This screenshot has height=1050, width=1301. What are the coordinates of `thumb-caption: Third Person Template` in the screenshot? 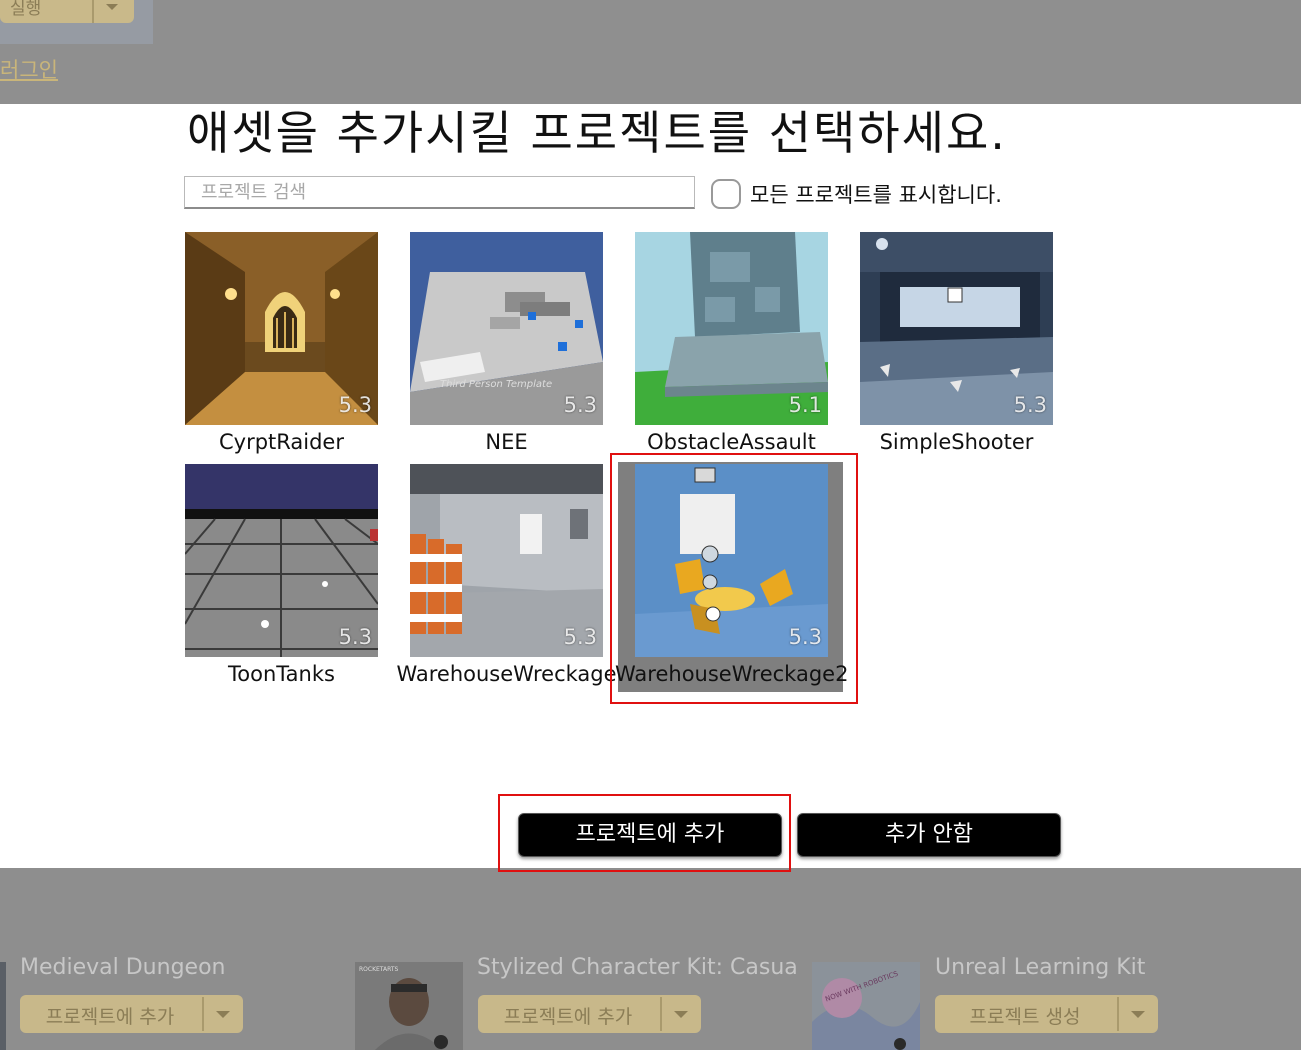 It's located at (496, 384).